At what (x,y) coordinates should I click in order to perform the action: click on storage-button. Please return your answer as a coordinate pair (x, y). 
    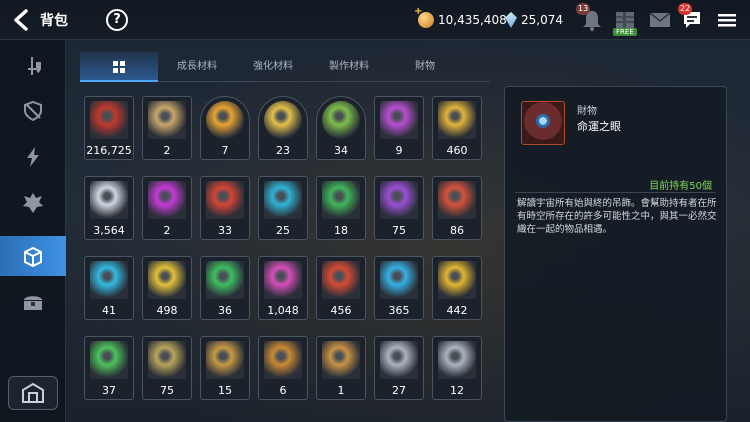
    Looking at the image, I should click on (33, 393).